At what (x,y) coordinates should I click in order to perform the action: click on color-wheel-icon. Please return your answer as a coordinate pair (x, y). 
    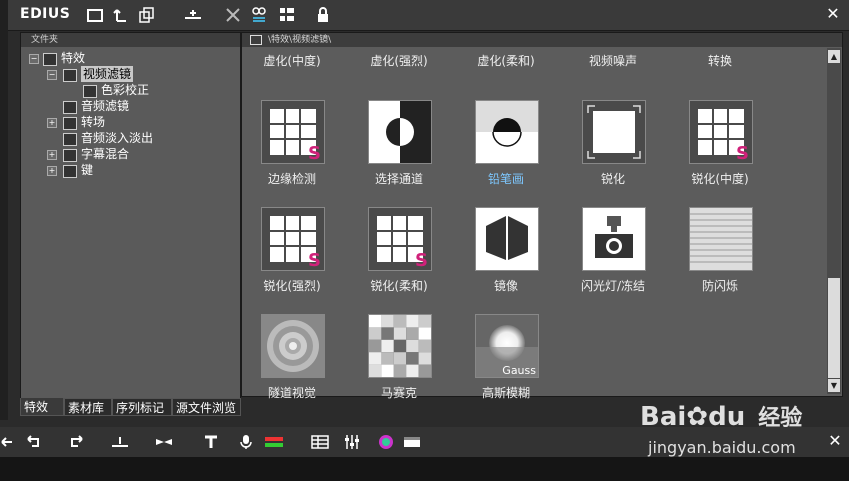
    Looking at the image, I should click on (386, 442).